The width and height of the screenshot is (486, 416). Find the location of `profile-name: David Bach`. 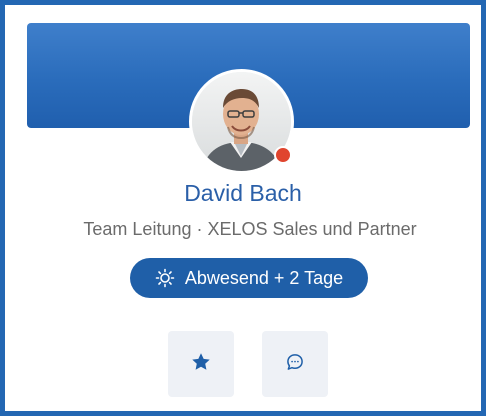

profile-name: David Bach is located at coordinates (243, 193).